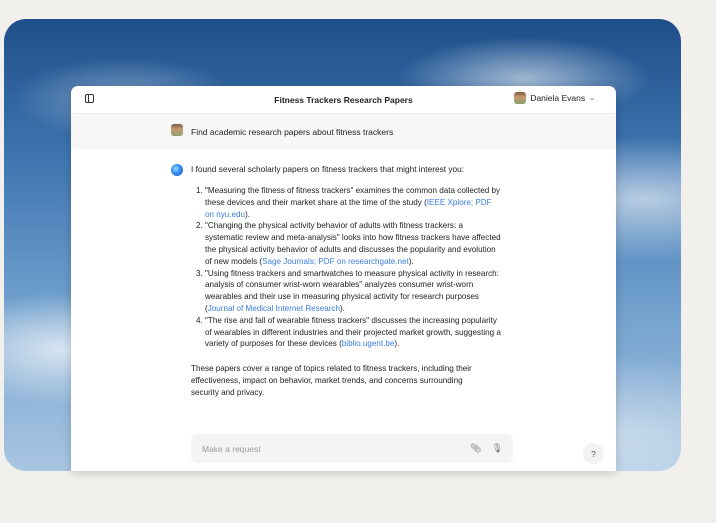 This screenshot has height=523, width=716. Describe the element at coordinates (177, 170) in the screenshot. I see `assistant-logo-icon` at that location.